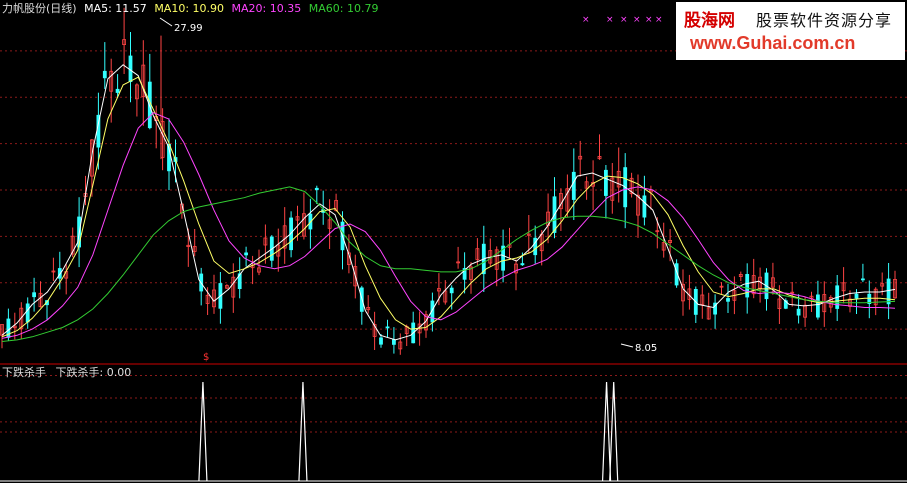  Describe the element at coordinates (24, 372) in the screenshot. I see `indicator-name: 下跌杀手` at that location.